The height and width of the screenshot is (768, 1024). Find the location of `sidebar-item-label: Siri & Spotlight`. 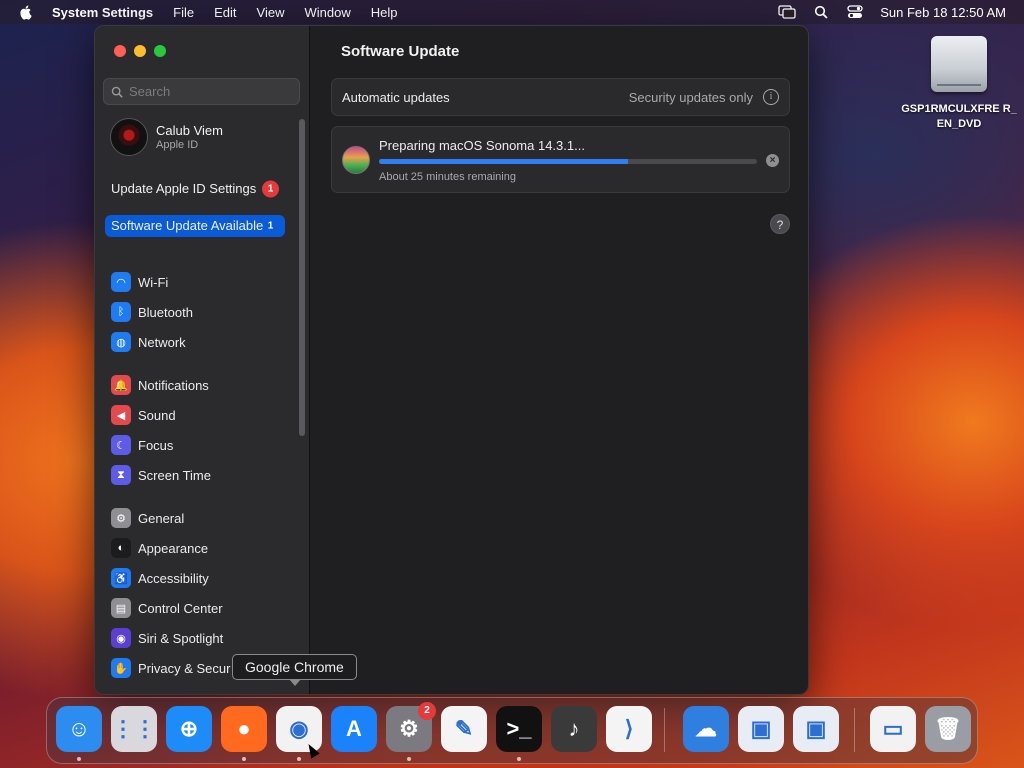

sidebar-item-label: Siri & Spotlight is located at coordinates (181, 638).